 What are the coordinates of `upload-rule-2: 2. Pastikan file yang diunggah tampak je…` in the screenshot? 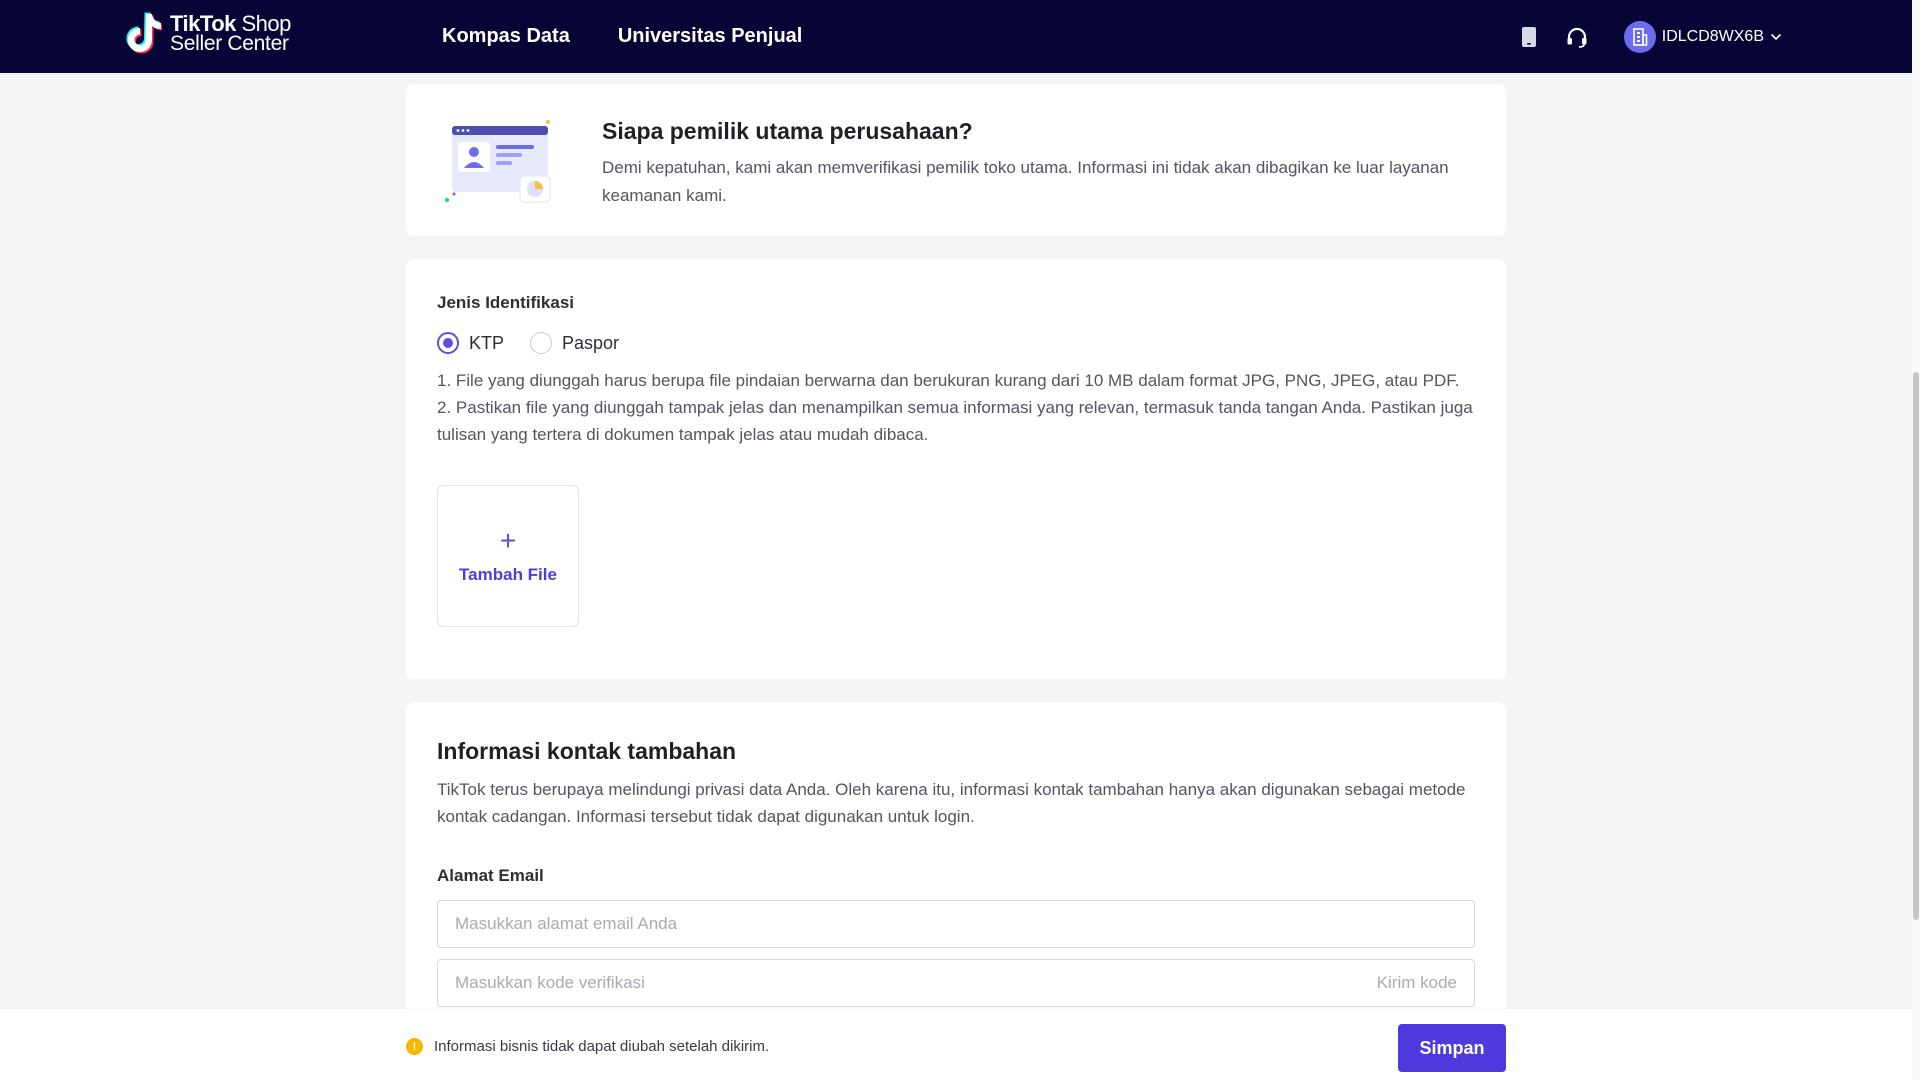 It's located at (955, 421).